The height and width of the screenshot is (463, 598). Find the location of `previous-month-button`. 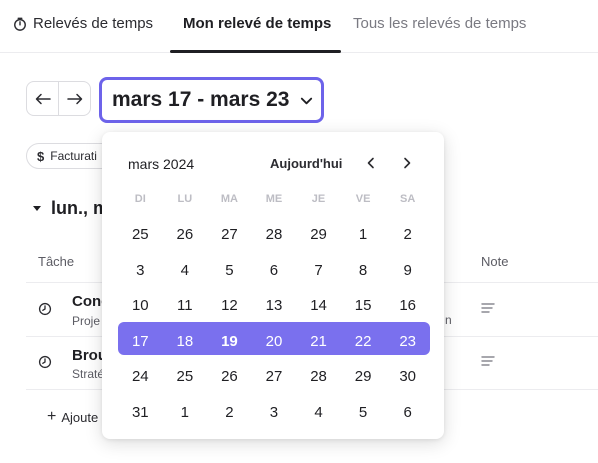

previous-month-button is located at coordinates (371, 163).